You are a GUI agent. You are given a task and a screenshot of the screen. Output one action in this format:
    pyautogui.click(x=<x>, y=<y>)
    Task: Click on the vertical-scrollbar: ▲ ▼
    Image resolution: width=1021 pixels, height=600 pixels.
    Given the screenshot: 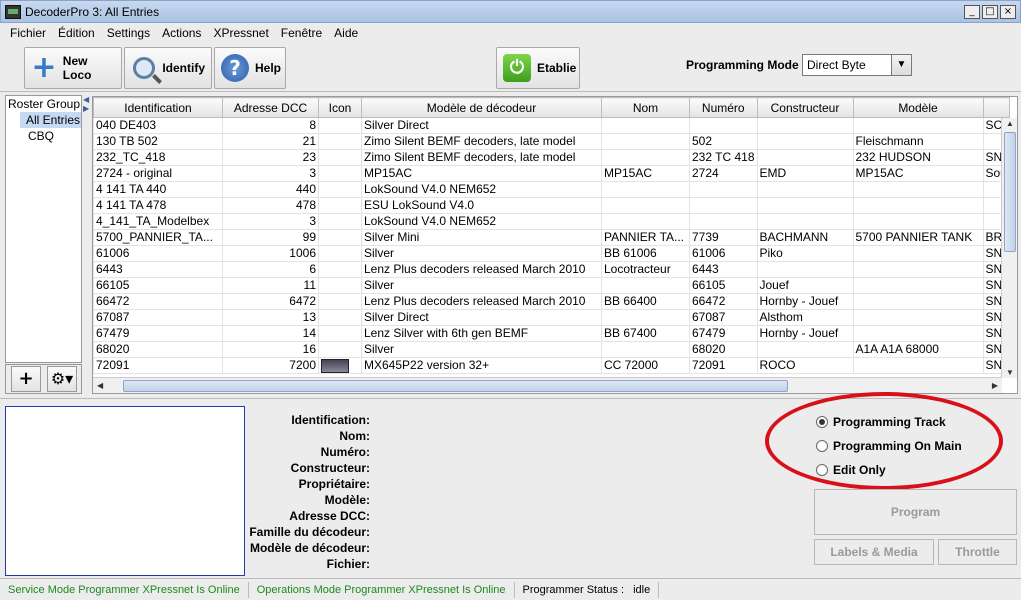 What is the action you would take?
    pyautogui.click(x=1009, y=248)
    